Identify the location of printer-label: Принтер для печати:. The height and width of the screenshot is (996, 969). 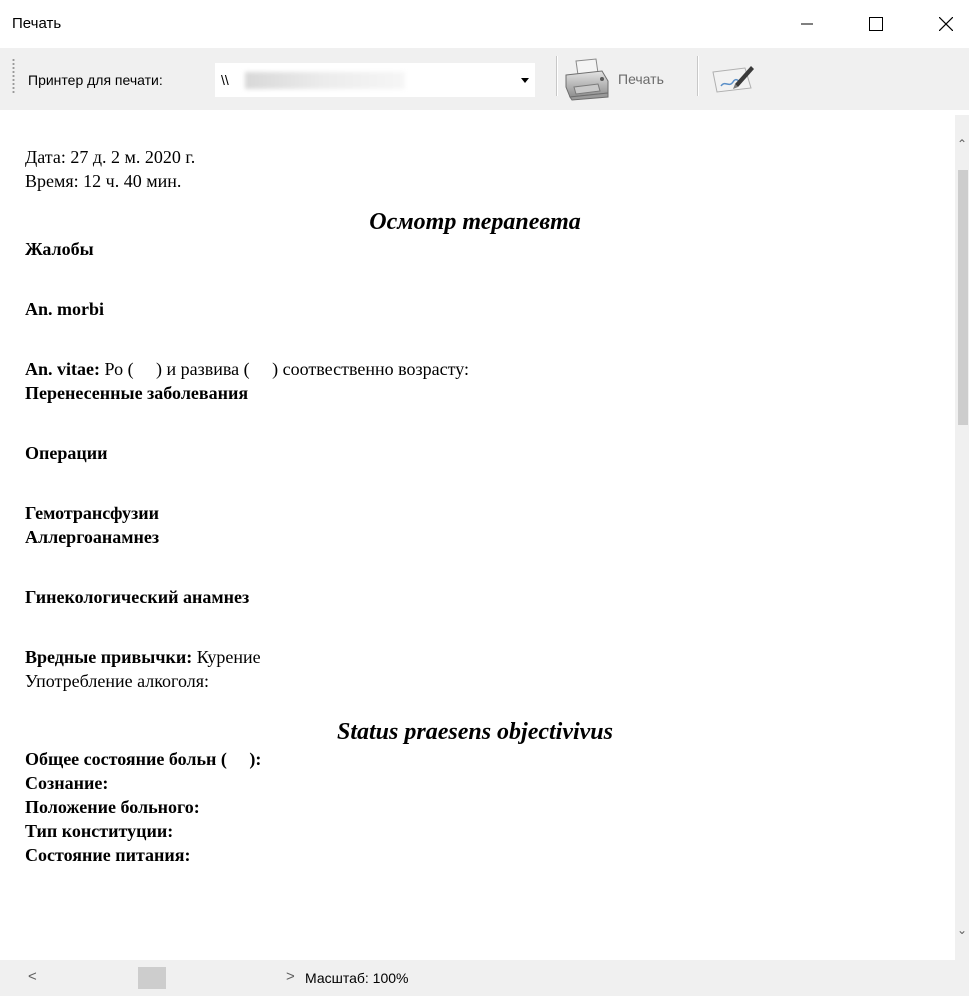
(95, 80).